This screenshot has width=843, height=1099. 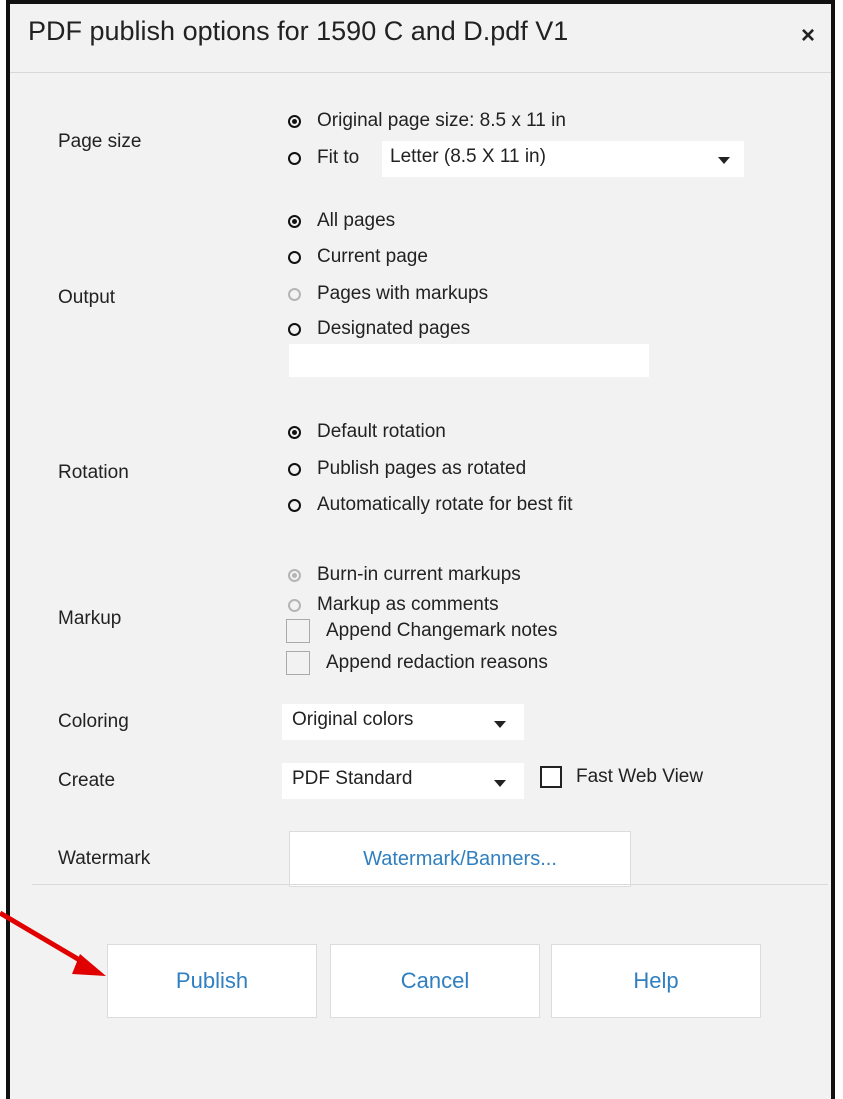 I want to click on original-page-size-option: Original page size: 8.5 x 11 in, so click(x=427, y=121).